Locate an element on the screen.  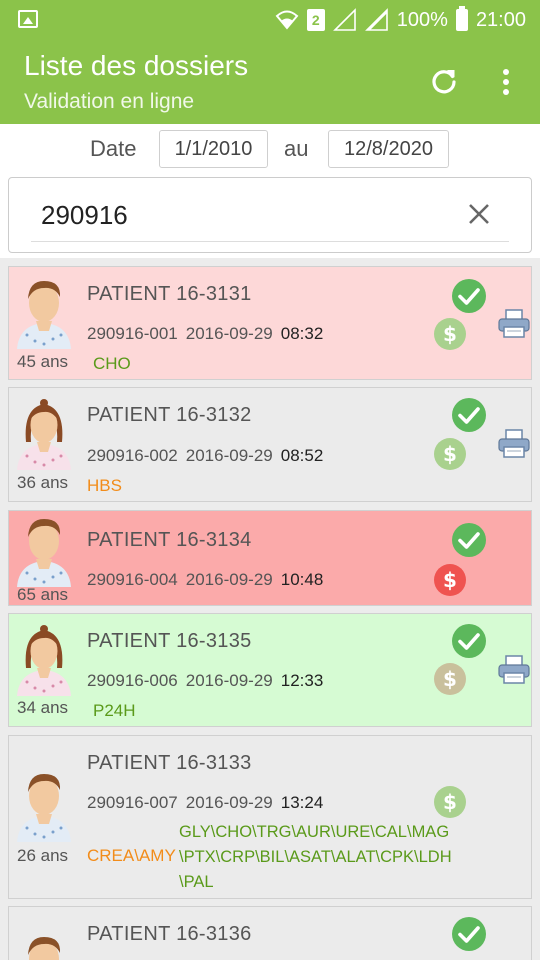
signal-icon is located at coordinates (344, 19).